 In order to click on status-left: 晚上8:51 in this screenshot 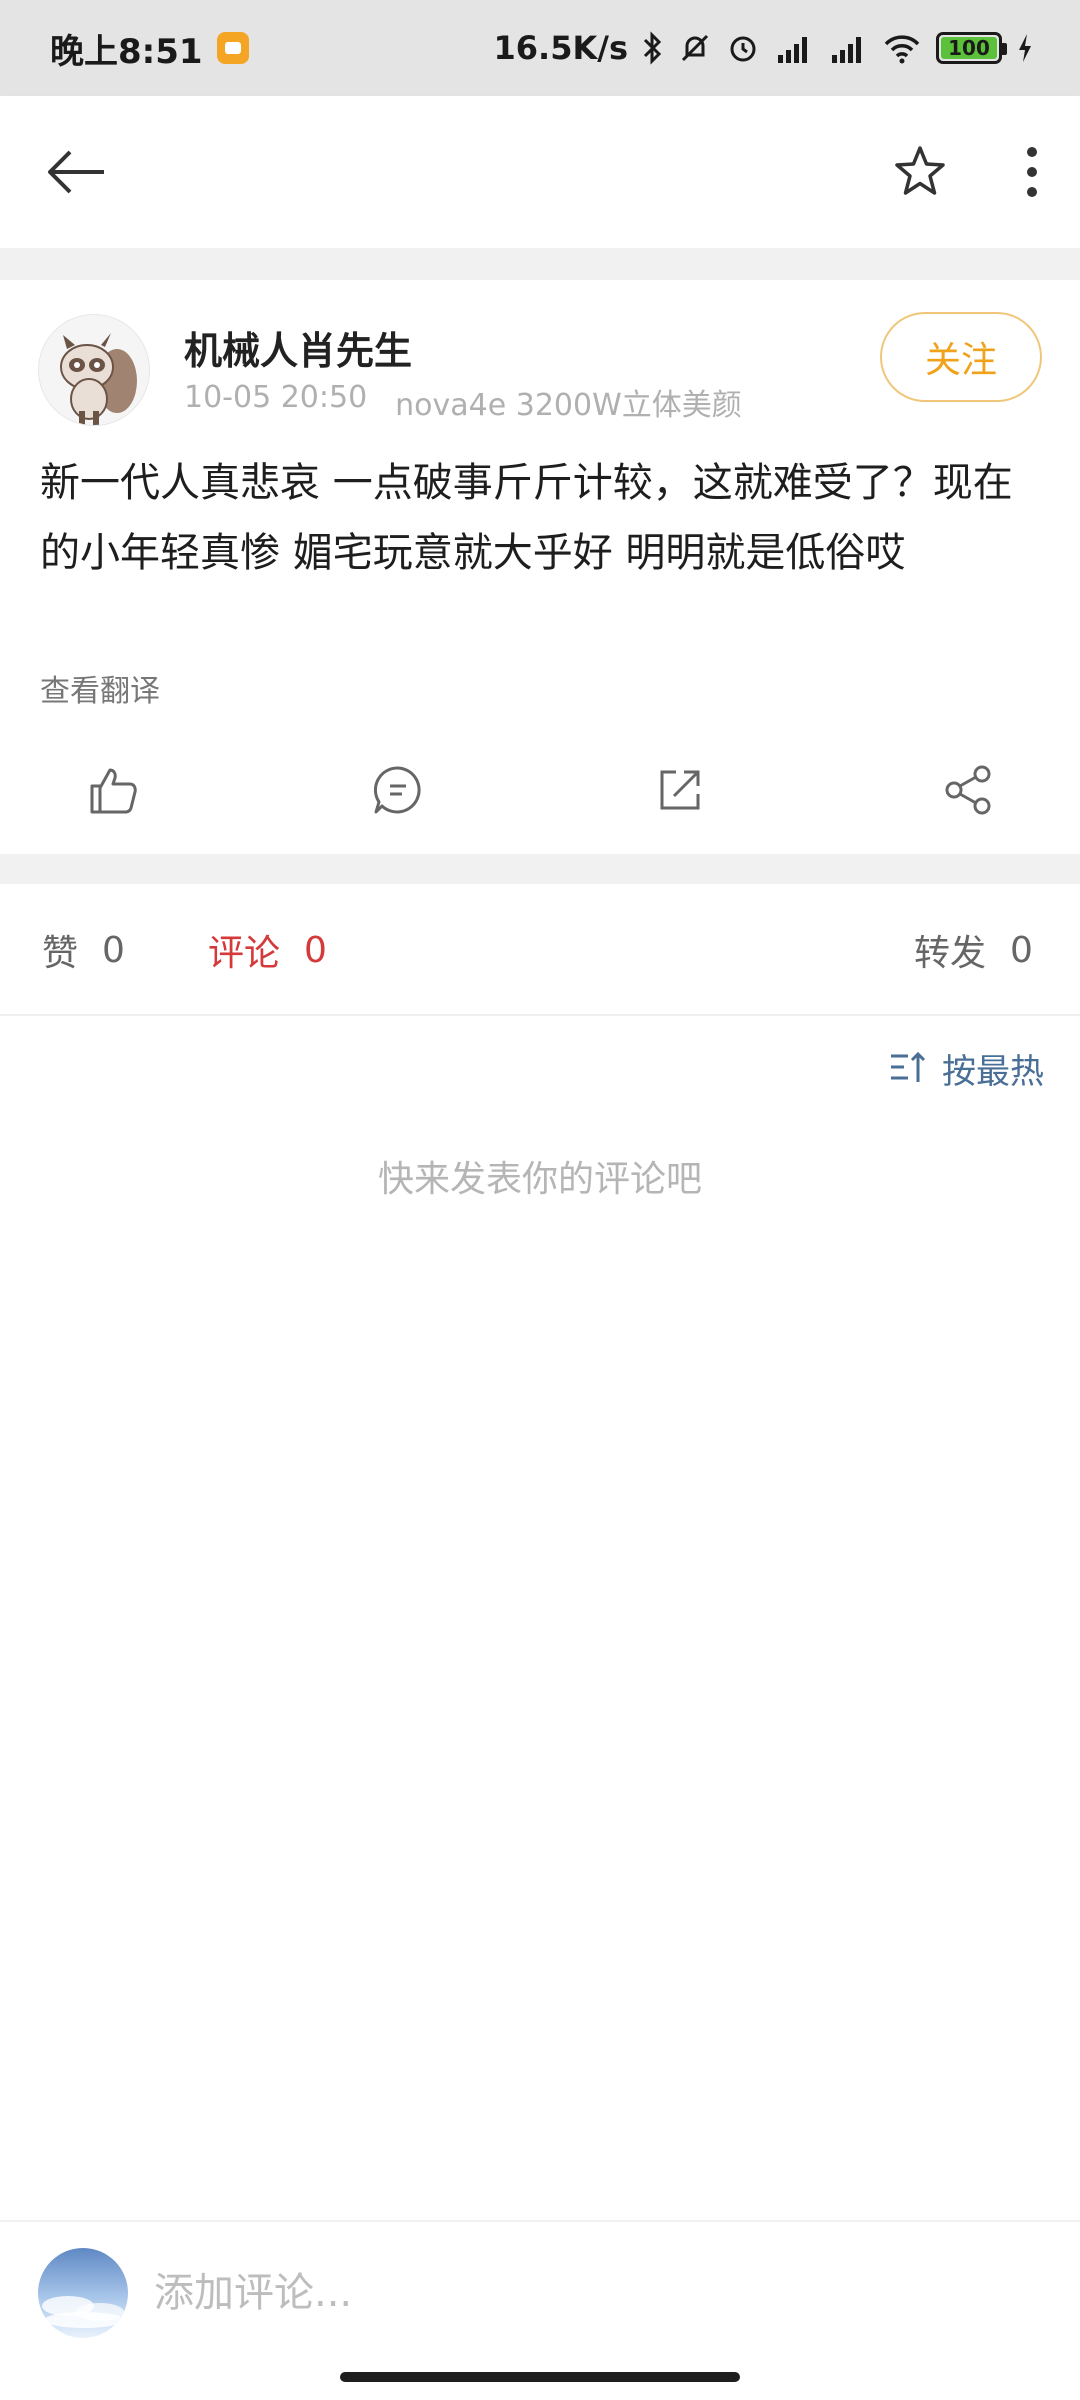, I will do `click(149, 48)`.